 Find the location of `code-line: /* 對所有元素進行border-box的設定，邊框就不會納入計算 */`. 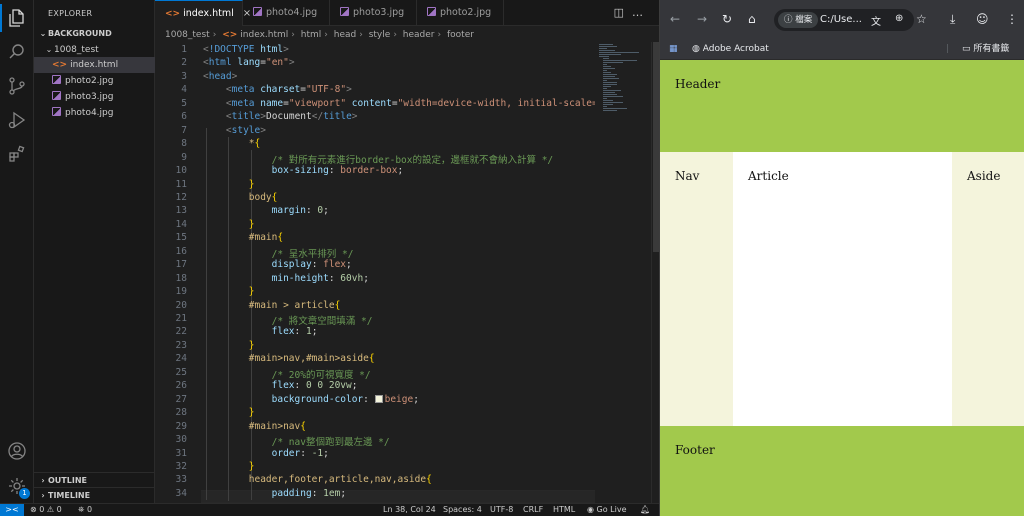

code-line: /* 對所有元素進行border-box的設定，邊框就不會納入計算 */ is located at coordinates (378, 159).